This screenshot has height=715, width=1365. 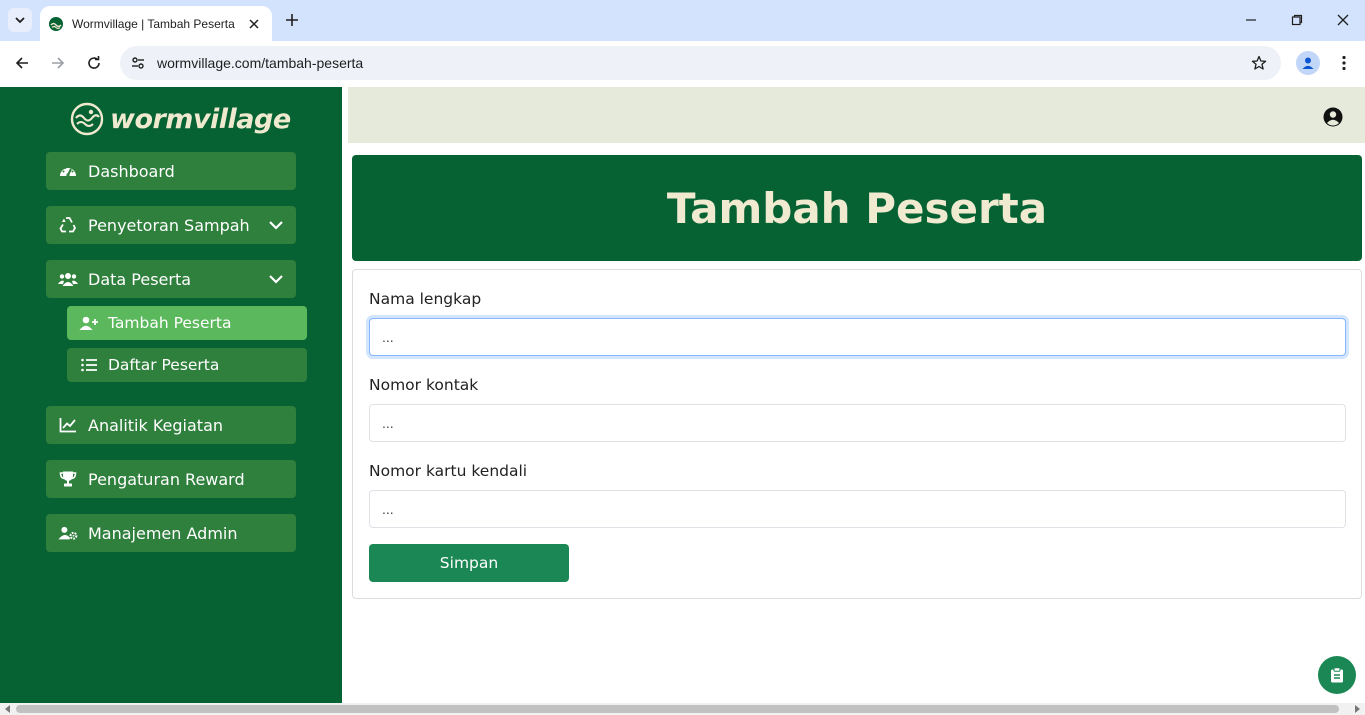 I want to click on clipboard-icon, so click(x=1337, y=675).